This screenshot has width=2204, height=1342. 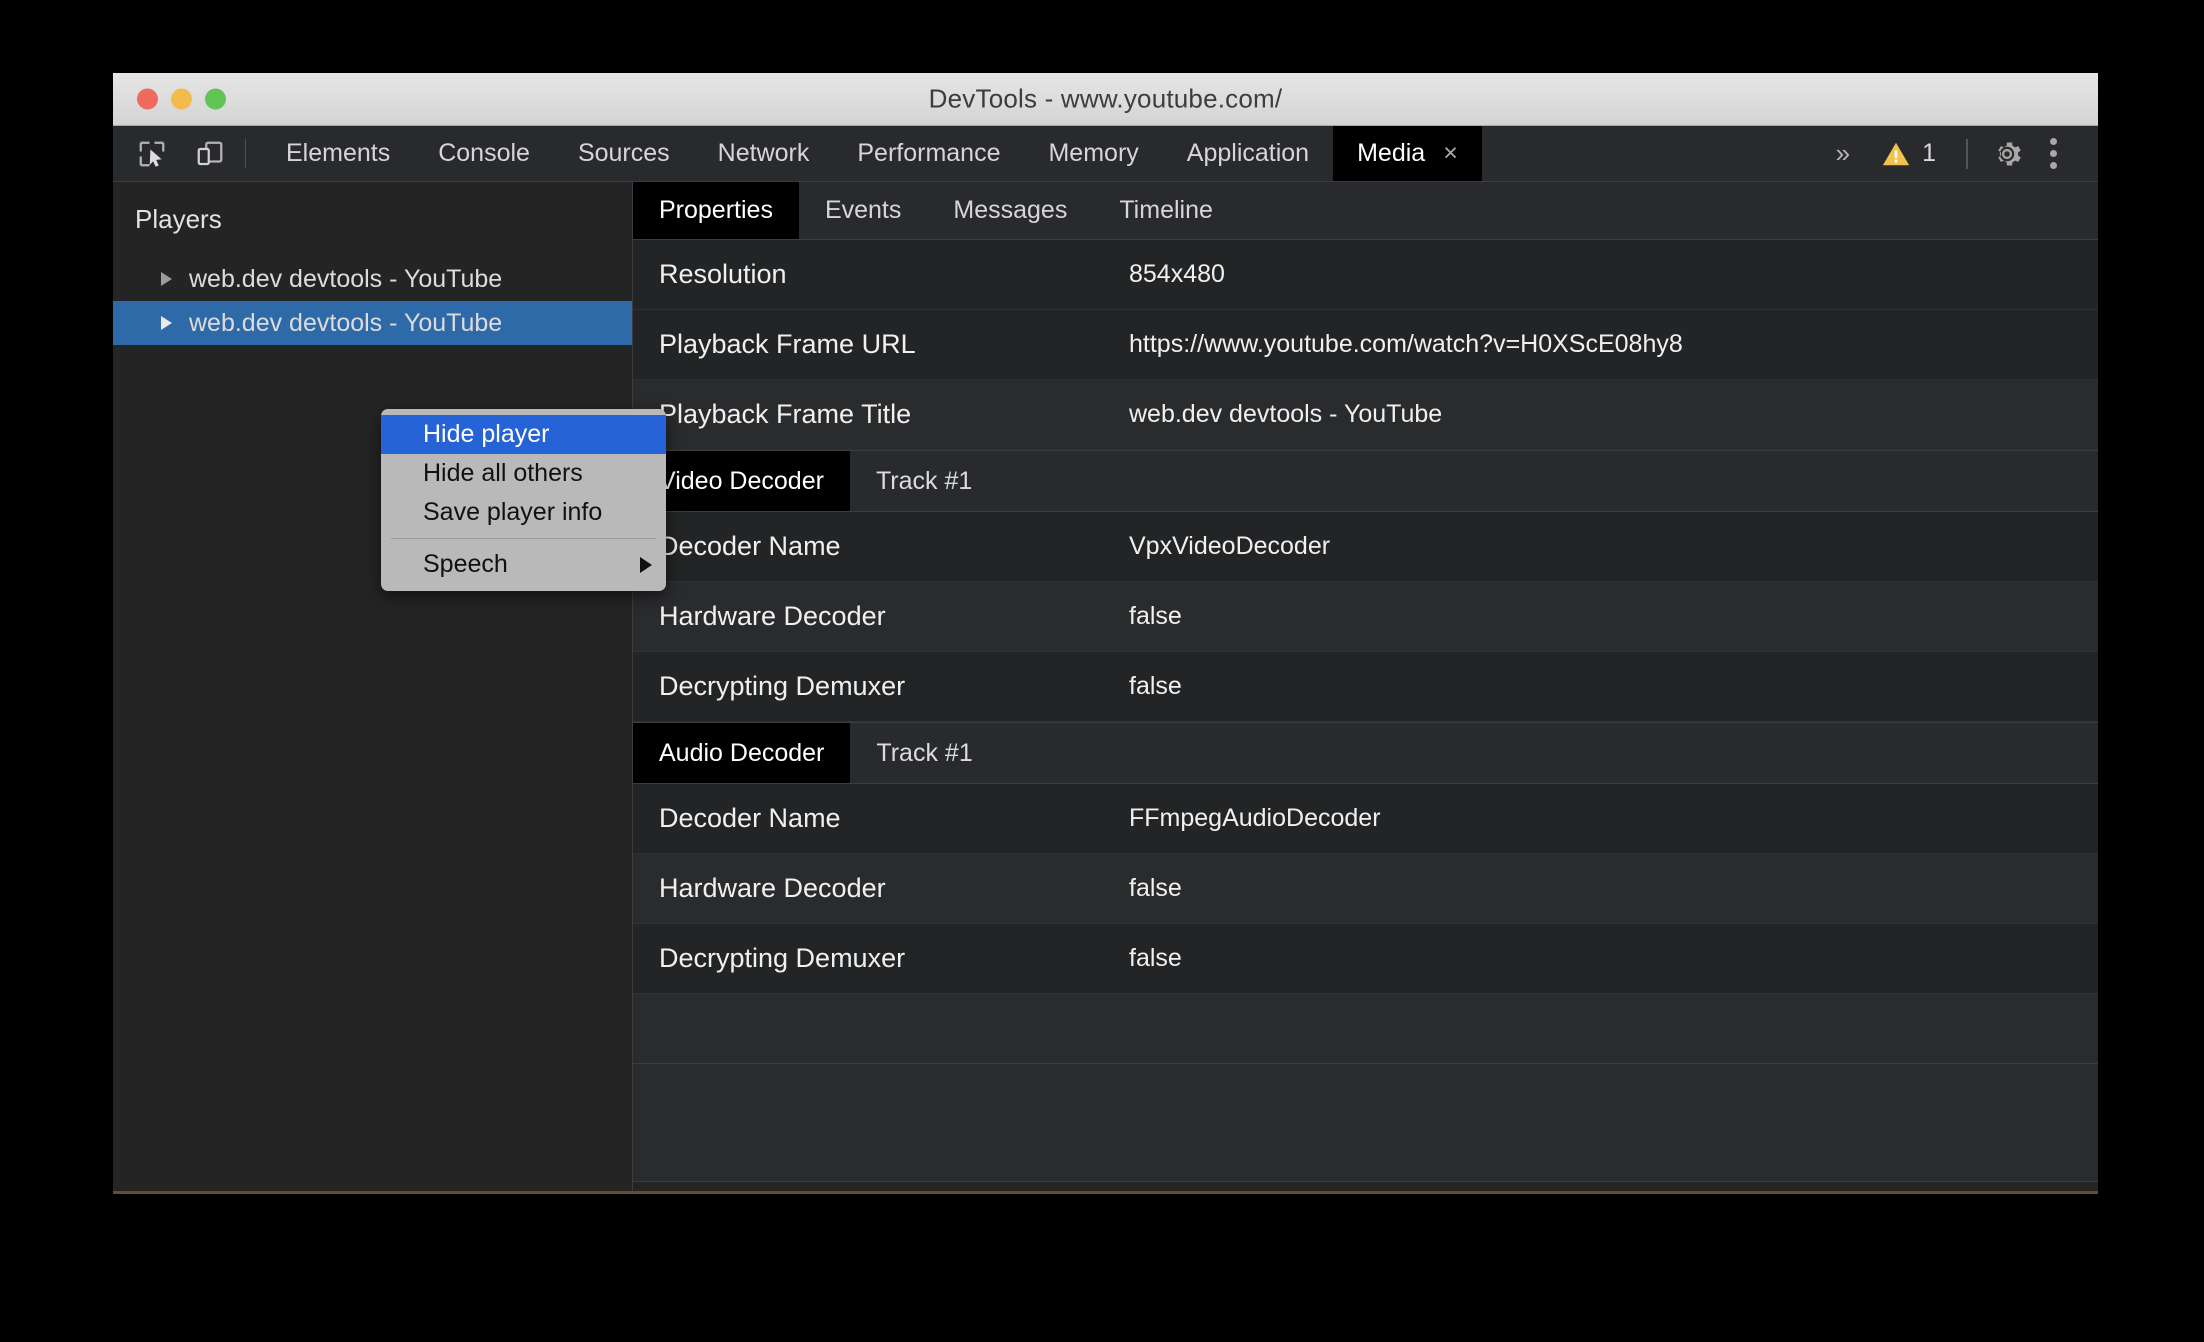 What do you see at coordinates (1896, 153) in the screenshot?
I see `warning-triangle-icon` at bounding box center [1896, 153].